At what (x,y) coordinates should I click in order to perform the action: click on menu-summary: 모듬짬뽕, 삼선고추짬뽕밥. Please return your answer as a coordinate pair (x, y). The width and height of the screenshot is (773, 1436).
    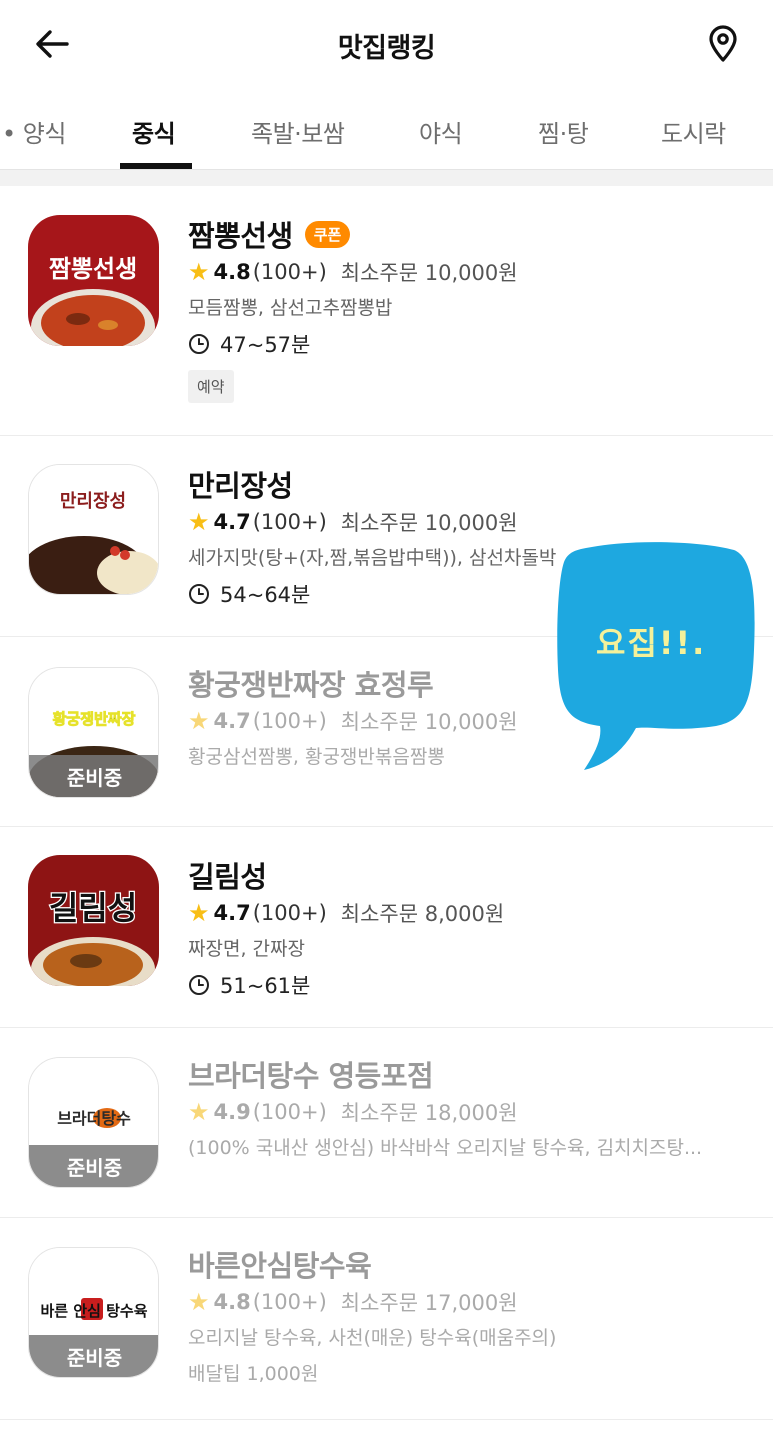
    Looking at the image, I should click on (290, 308).